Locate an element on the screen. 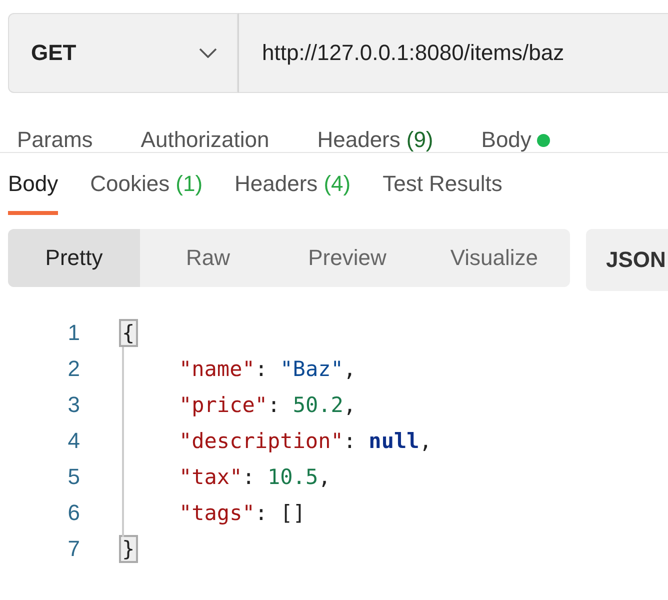 This screenshot has height=600, width=668. line-number: 4 is located at coordinates (73, 441).